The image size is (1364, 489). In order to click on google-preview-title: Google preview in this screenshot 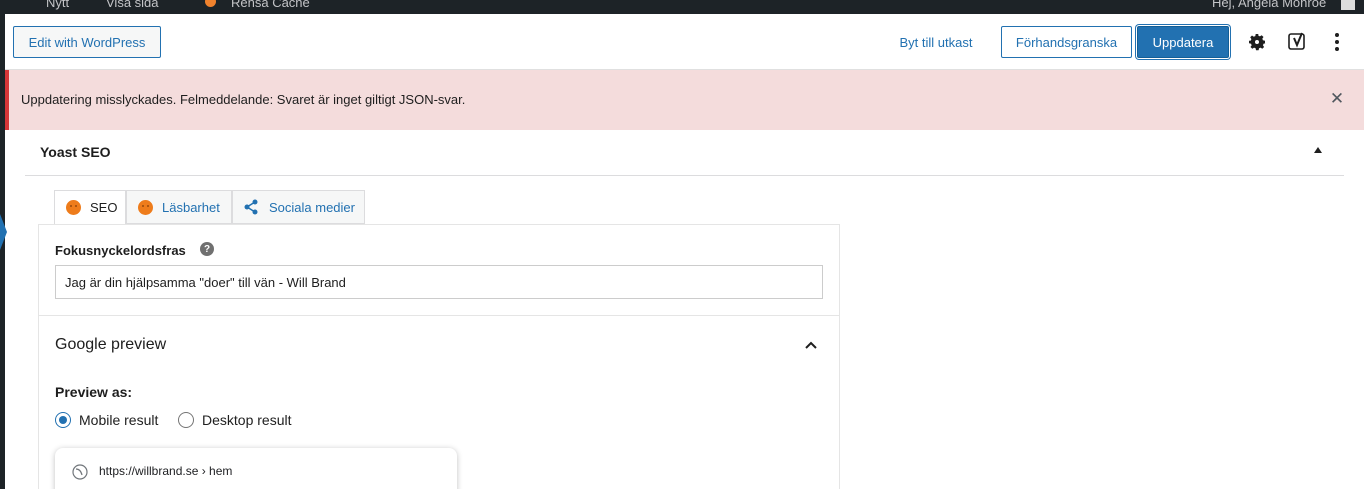, I will do `click(110, 345)`.